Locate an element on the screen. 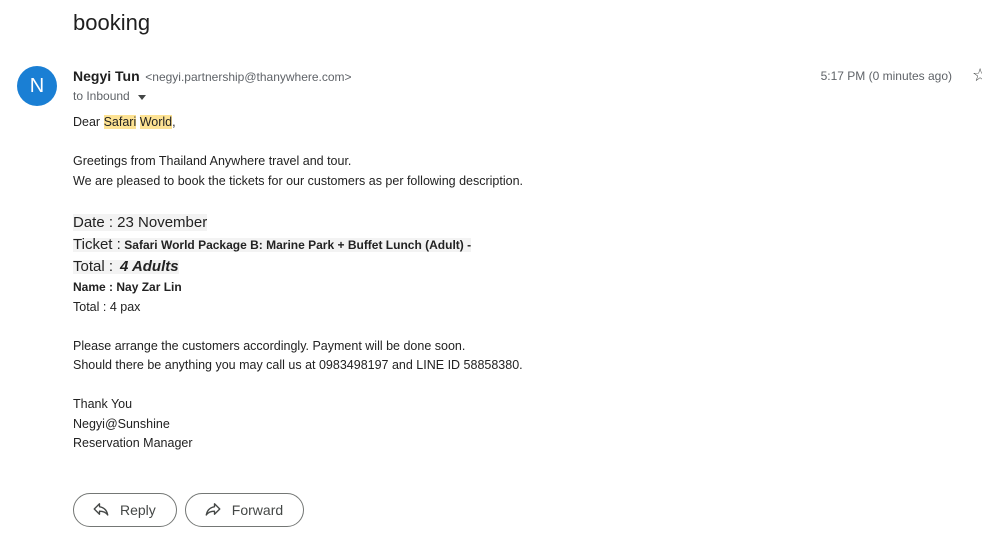 The height and width of the screenshot is (552, 982). chevron-down-icon is located at coordinates (141, 97).